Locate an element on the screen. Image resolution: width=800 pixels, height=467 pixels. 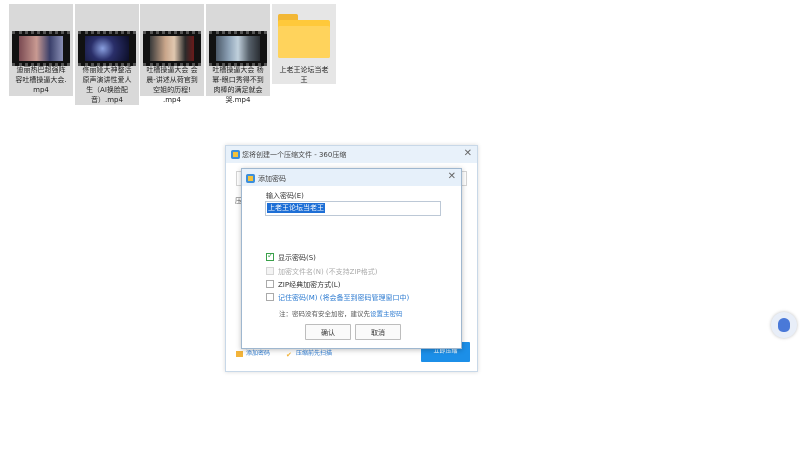
confirm-button: 确认 is located at coordinates (328, 332).